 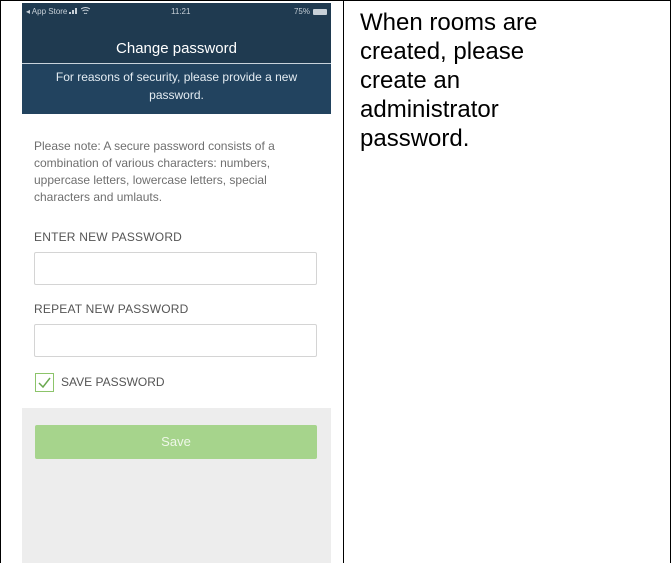 I want to click on column-divider, so click(x=343, y=281).